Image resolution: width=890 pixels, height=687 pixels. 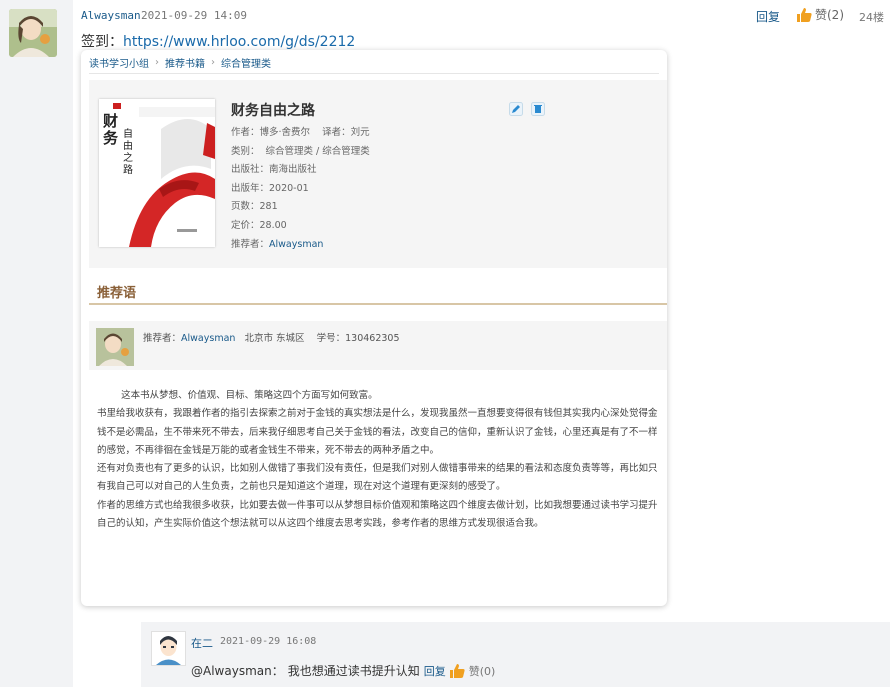 I want to click on post-time: 2021-09-29 14:09, so click(x=194, y=15).